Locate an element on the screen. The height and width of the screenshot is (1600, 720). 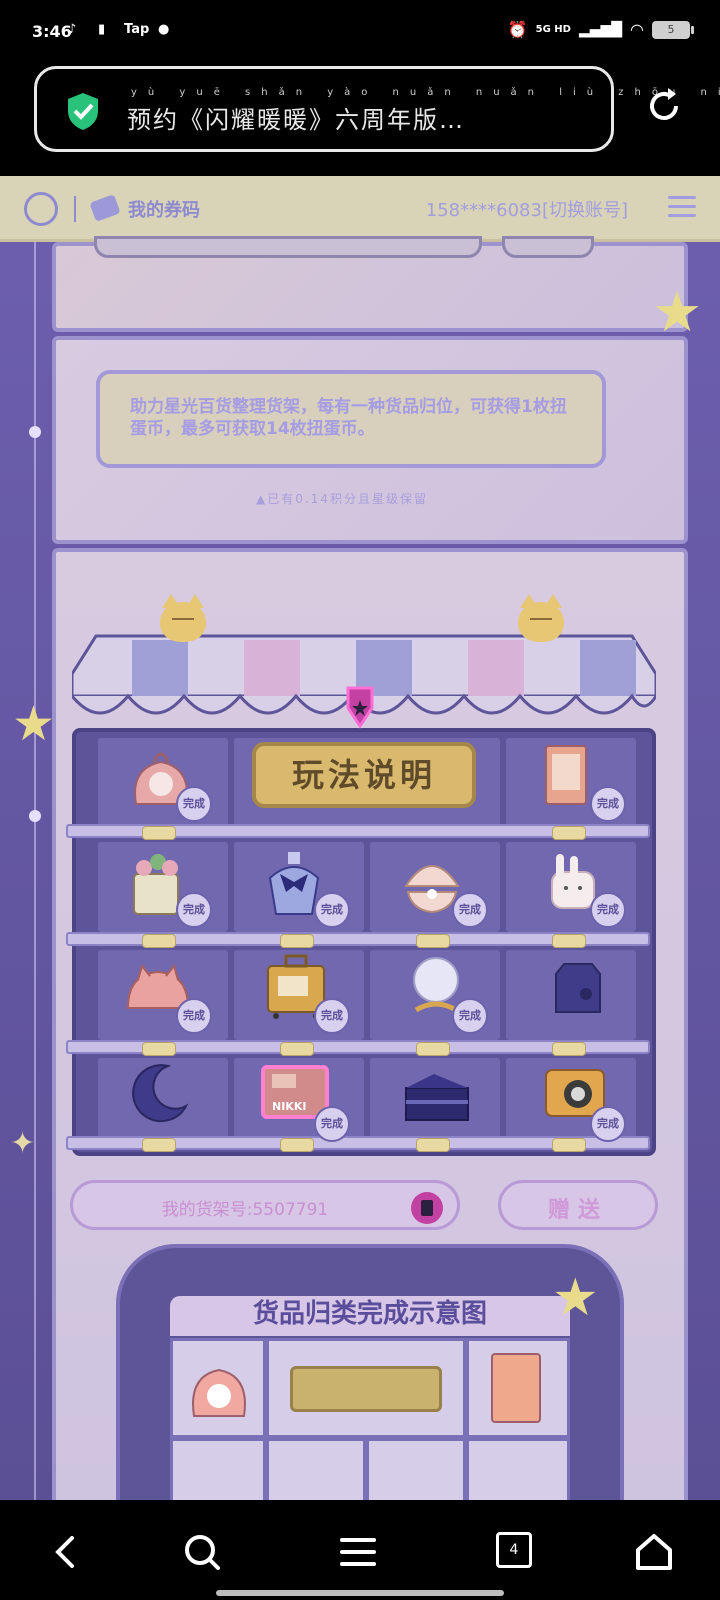
preview-grid is located at coordinates (370, 1419).